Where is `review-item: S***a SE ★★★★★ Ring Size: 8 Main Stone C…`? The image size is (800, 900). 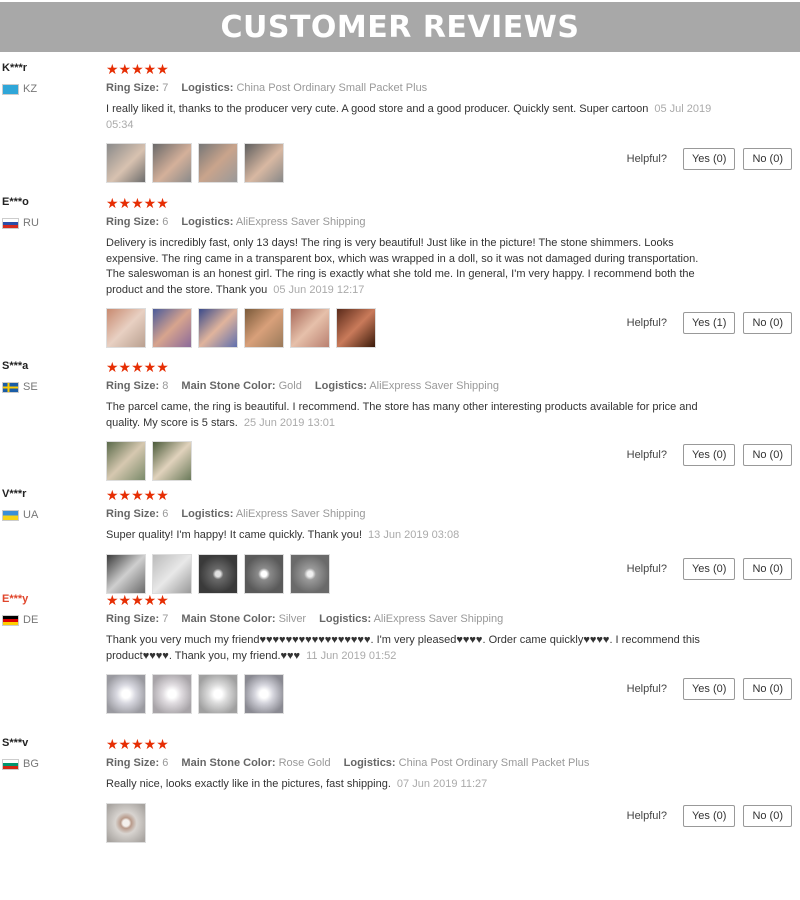 review-item: S***a SE ★★★★★ Ring Size: 8 Main Stone C… is located at coordinates (400, 422).